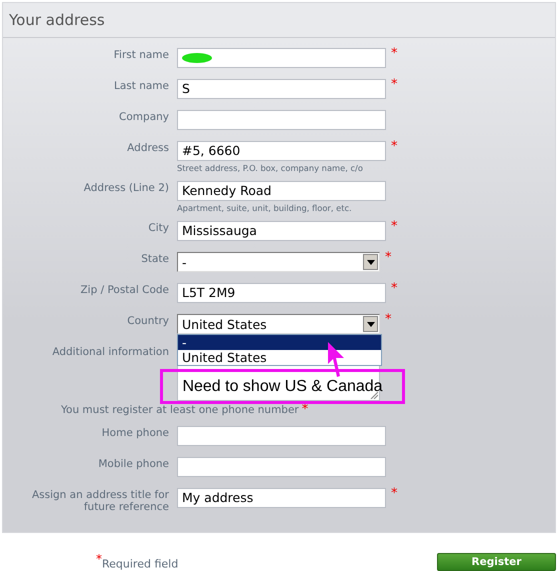  Describe the element at coordinates (281, 231) in the screenshot. I see `text-field: Mississauga` at that location.